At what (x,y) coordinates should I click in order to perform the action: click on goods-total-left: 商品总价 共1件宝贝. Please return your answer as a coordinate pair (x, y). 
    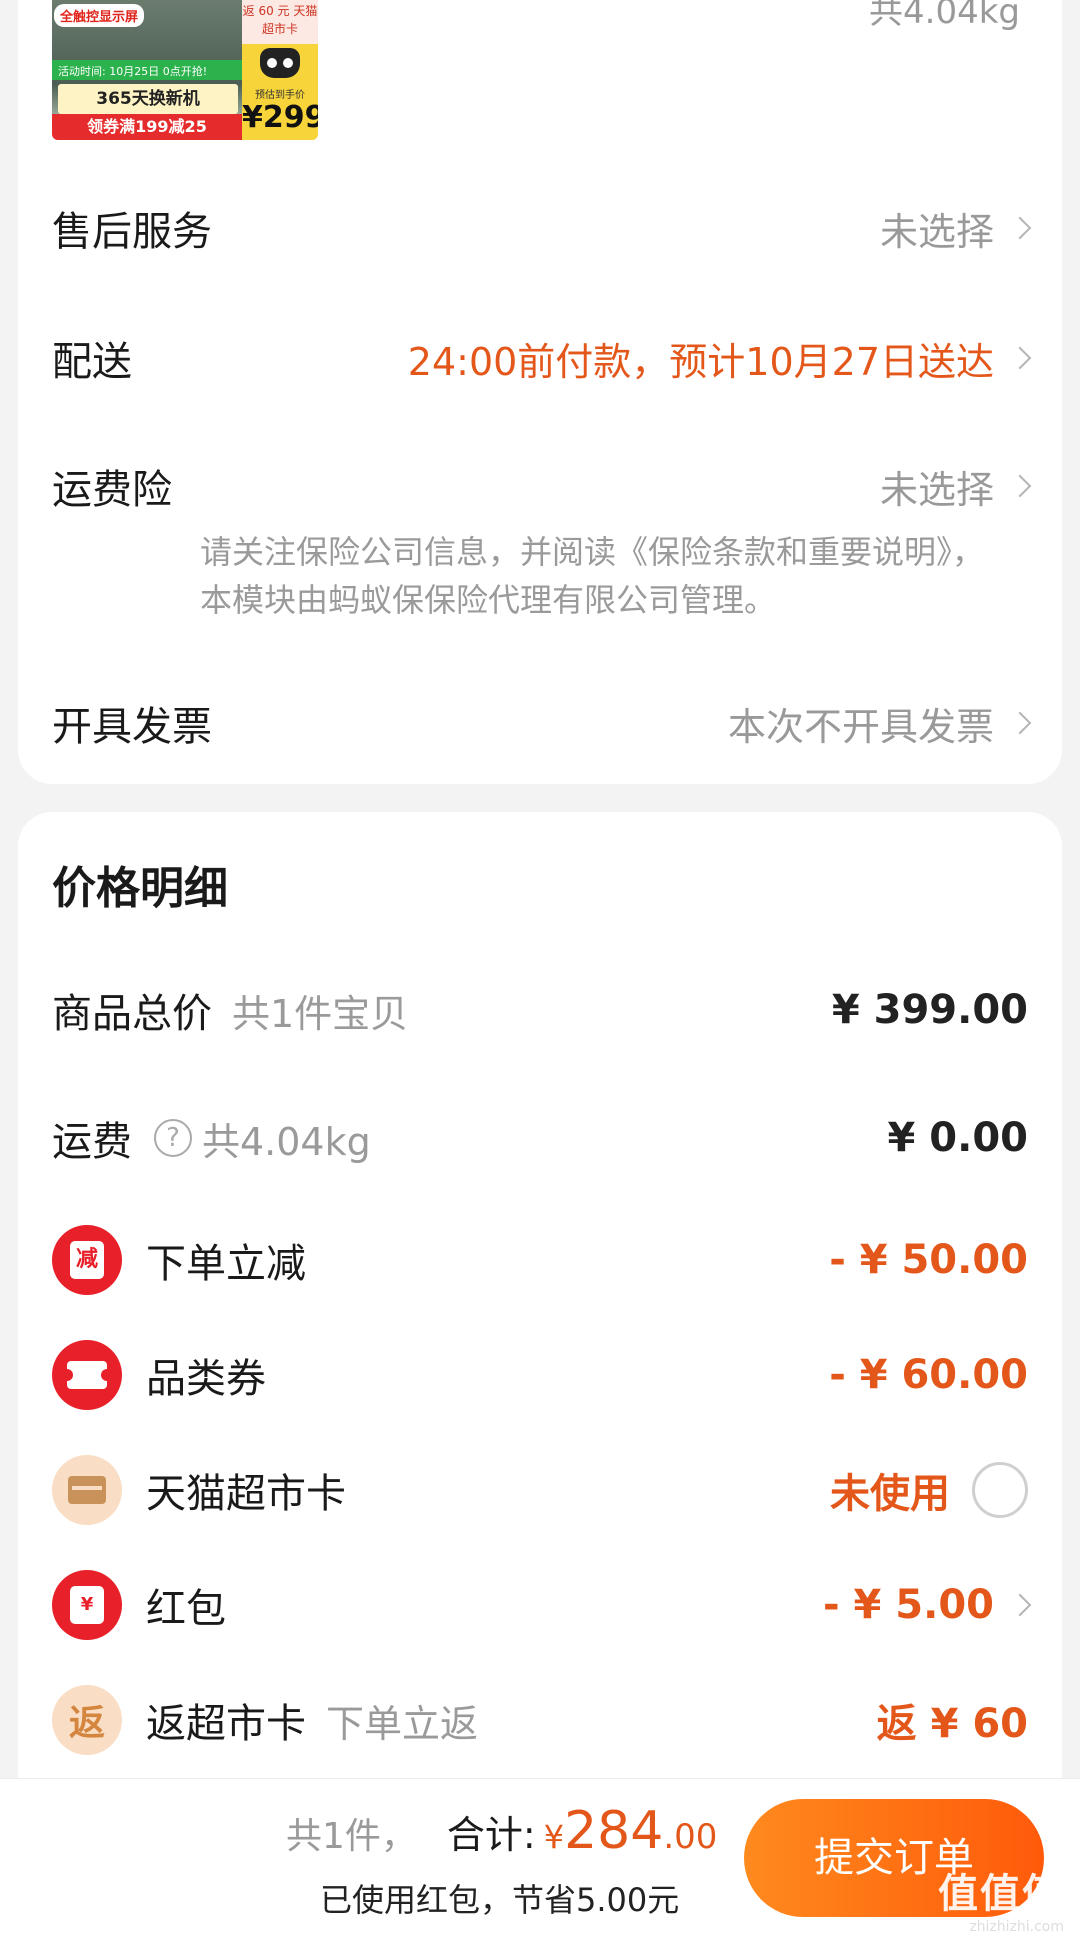
    Looking at the image, I should click on (230, 1010).